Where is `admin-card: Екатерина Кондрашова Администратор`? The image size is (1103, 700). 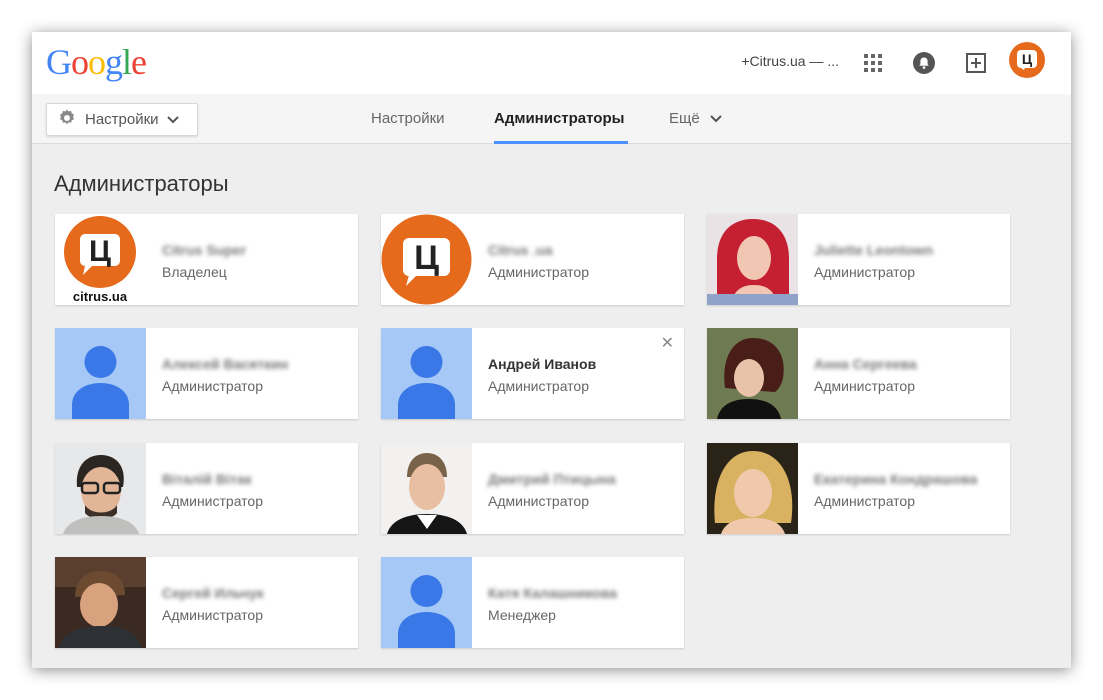 admin-card: Екатерина Кондрашова Администратор is located at coordinates (858, 488).